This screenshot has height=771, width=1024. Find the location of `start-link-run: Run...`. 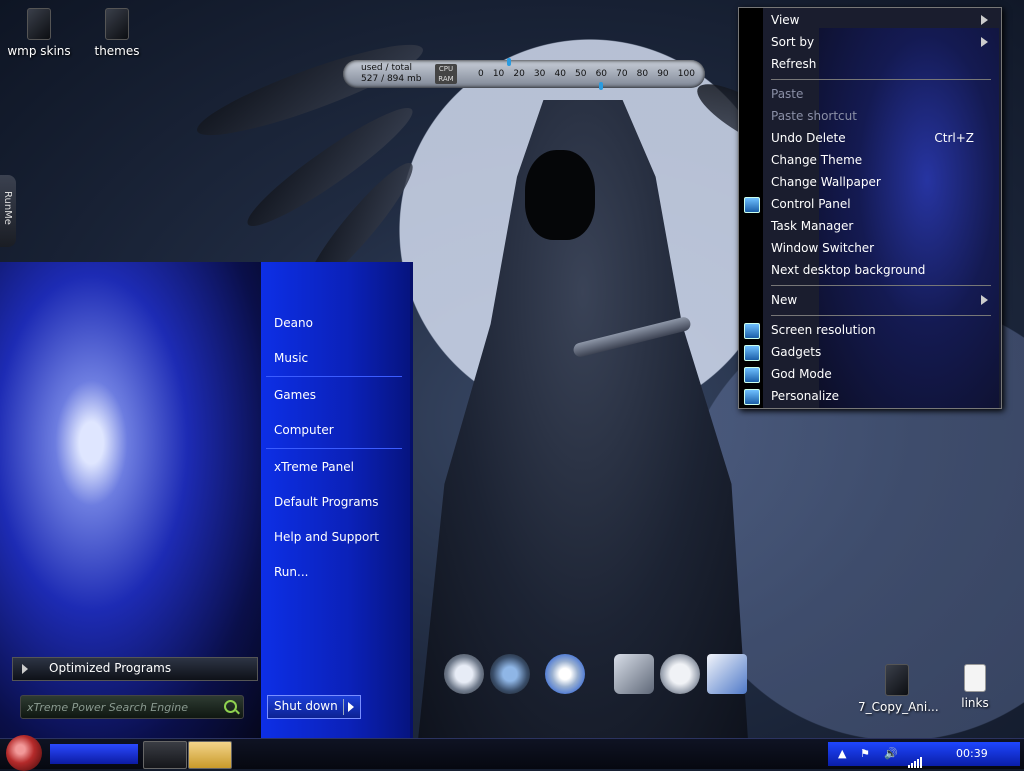

start-link-run: Run... is located at coordinates (291, 572).